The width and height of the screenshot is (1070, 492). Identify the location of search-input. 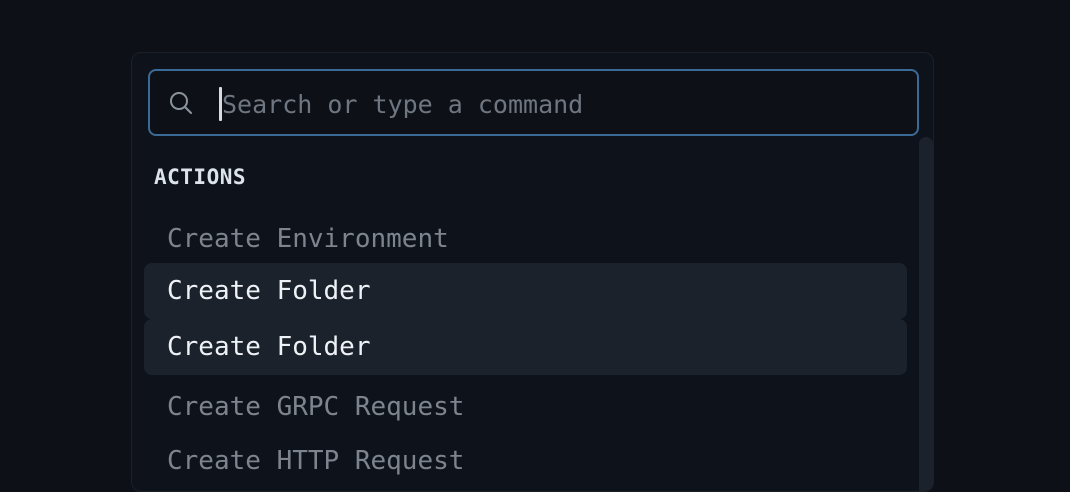
(562, 104).